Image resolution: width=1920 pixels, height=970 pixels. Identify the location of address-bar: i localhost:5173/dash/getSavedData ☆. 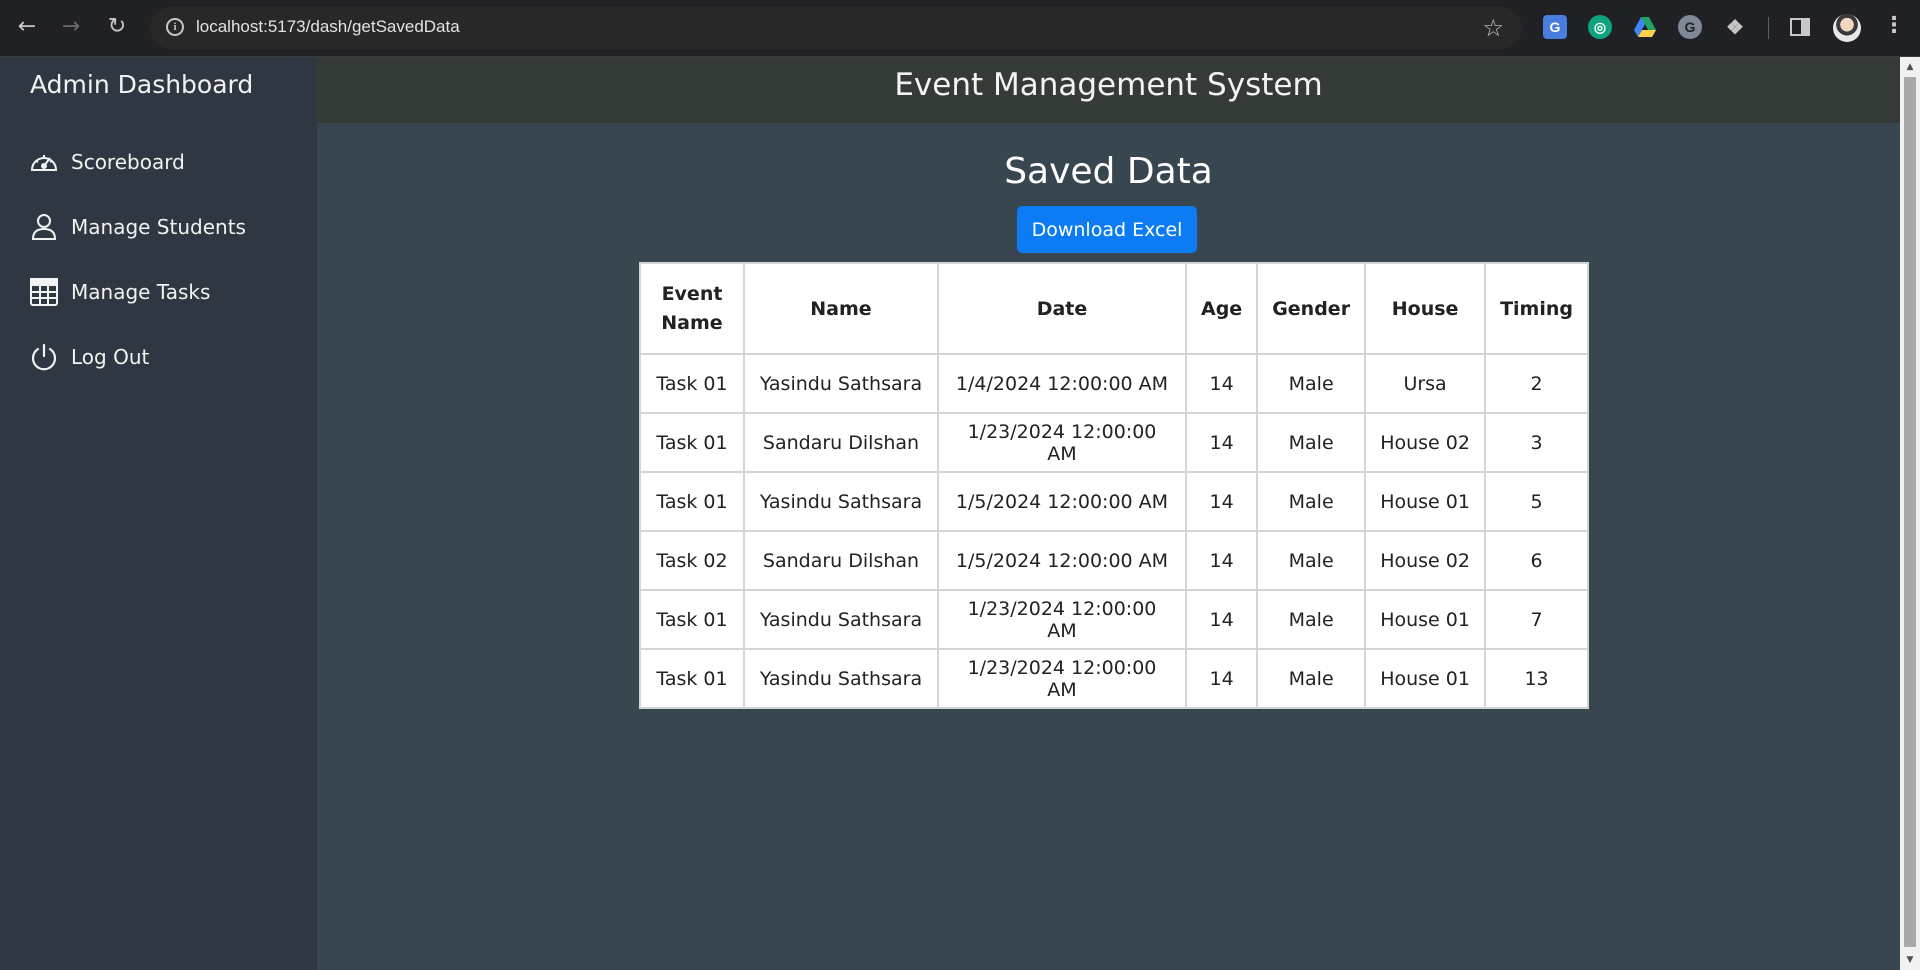
(836, 28).